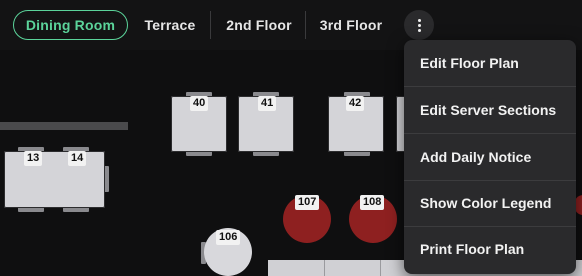 The width and height of the screenshot is (582, 276). I want to click on table-number: 108, so click(372, 202).